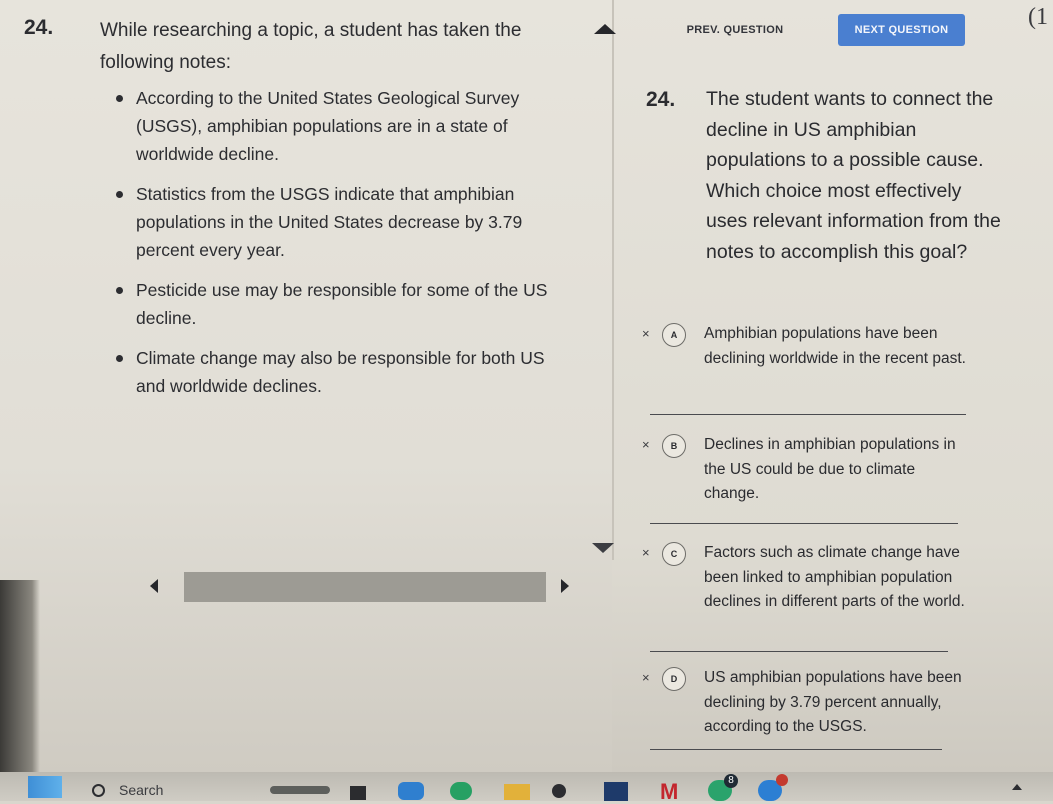 This screenshot has width=1053, height=804. I want to click on question-number-left: 24., so click(39, 27).